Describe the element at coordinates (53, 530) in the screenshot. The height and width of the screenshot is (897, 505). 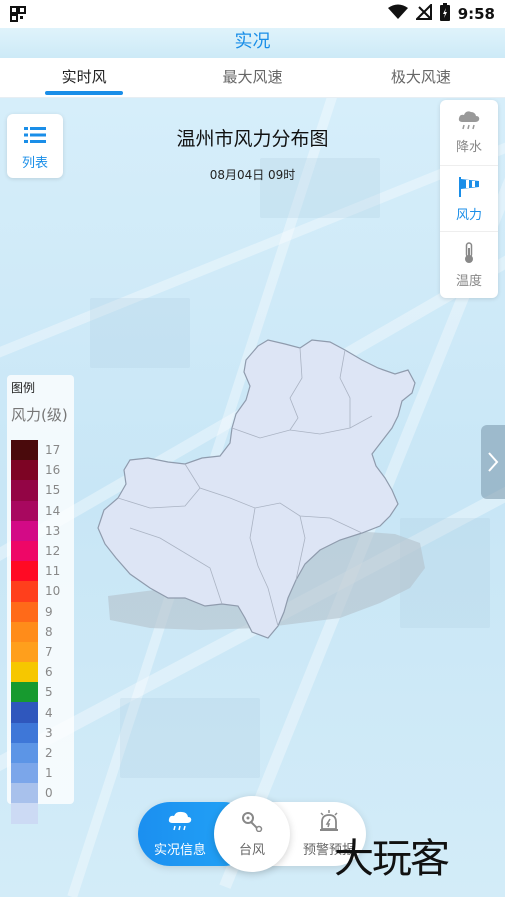
I see `legend-level-label: 13` at that location.